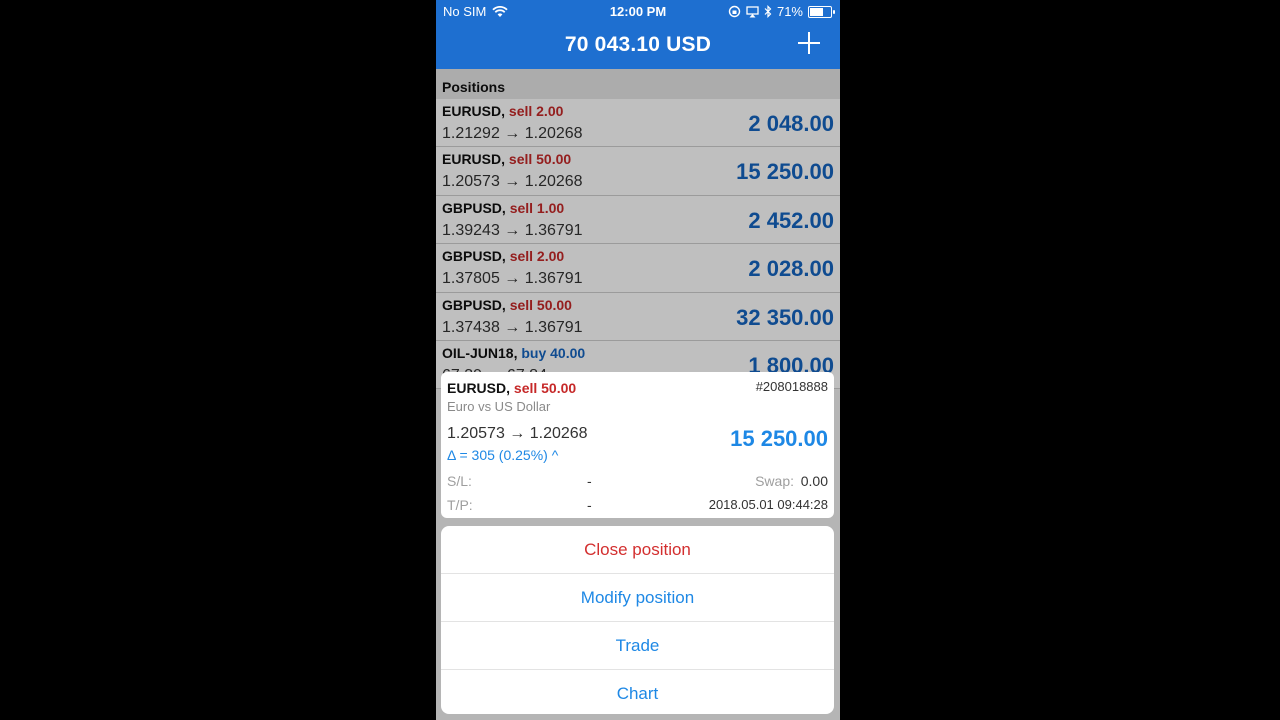 The height and width of the screenshot is (720, 1280). I want to click on battery-fill, so click(816, 11).